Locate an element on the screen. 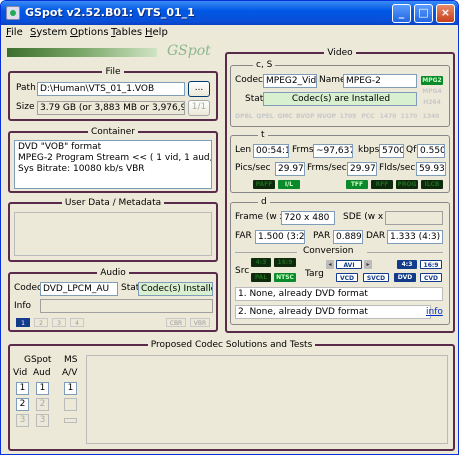  targ-43-badge: 4:3 is located at coordinates (407, 264).